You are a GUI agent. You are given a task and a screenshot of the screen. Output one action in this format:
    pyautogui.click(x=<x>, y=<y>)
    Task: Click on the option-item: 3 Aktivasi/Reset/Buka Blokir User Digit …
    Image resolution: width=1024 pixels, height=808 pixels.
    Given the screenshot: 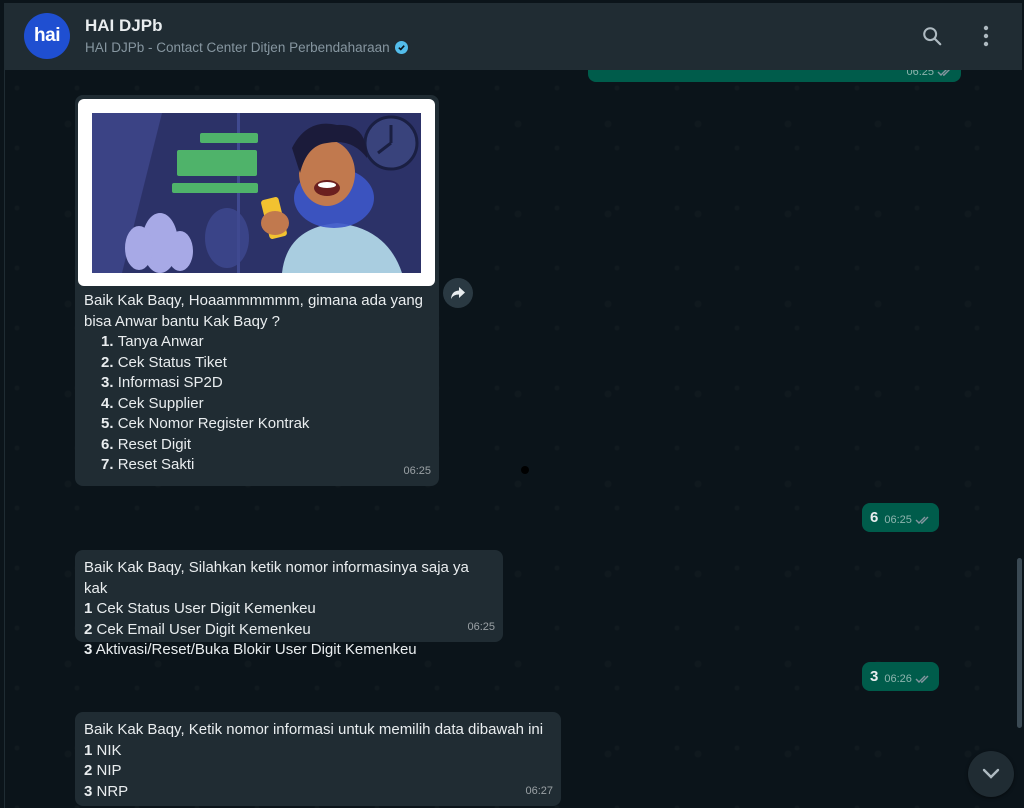 What is the action you would take?
    pyautogui.click(x=288, y=650)
    